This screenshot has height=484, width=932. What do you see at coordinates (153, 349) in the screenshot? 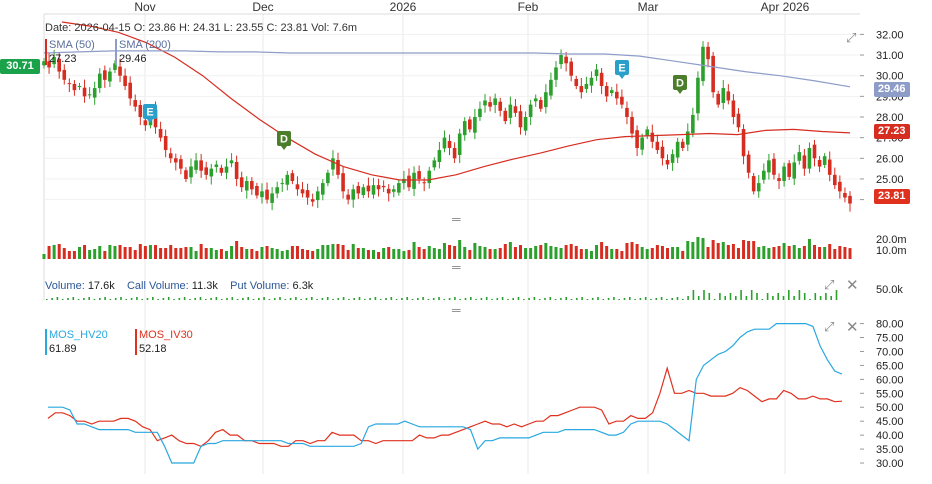
I see `iv30-value: 52.18` at bounding box center [153, 349].